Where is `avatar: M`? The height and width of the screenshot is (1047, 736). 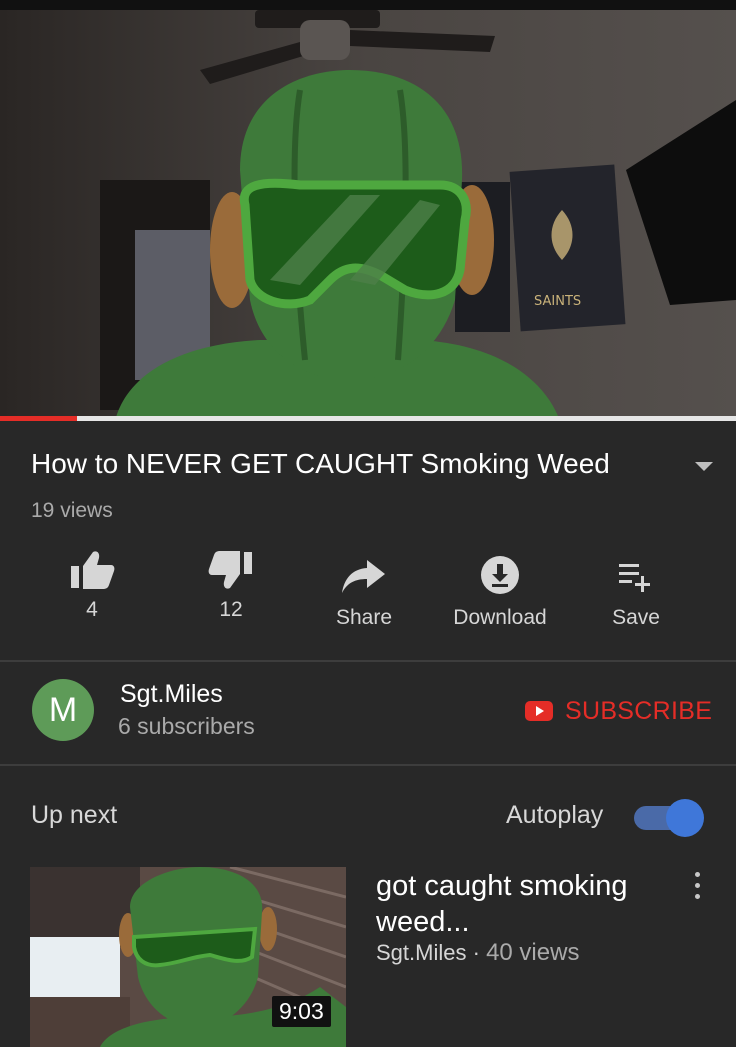 avatar: M is located at coordinates (63, 710).